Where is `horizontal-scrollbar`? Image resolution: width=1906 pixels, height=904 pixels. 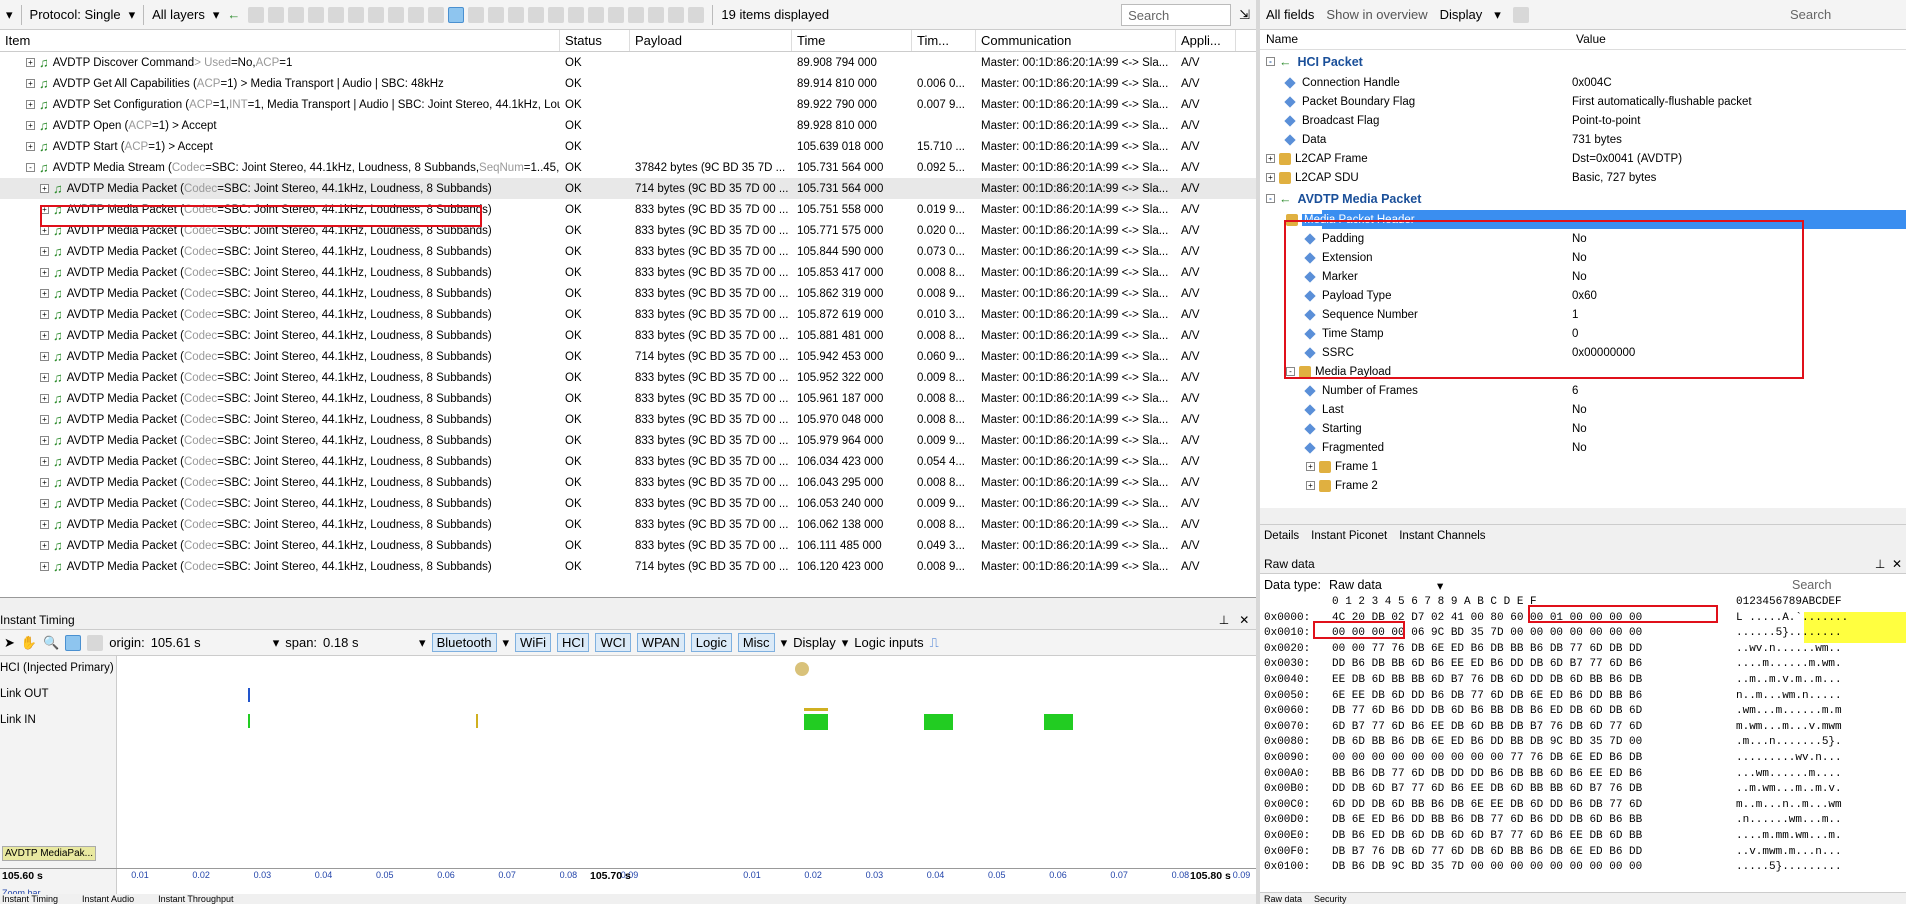
horizontal-scrollbar is located at coordinates (1583, 514).